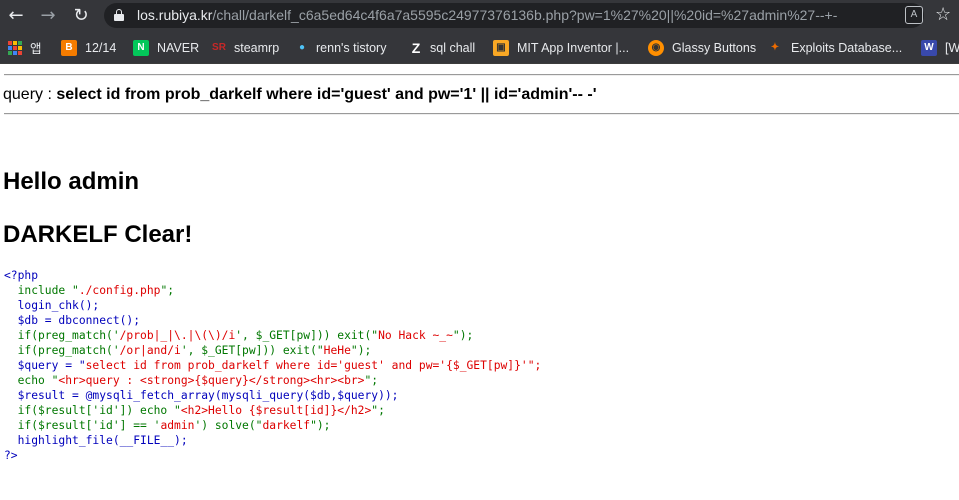  What do you see at coordinates (178, 47) in the screenshot?
I see `bookmark-label: NAVER` at bounding box center [178, 47].